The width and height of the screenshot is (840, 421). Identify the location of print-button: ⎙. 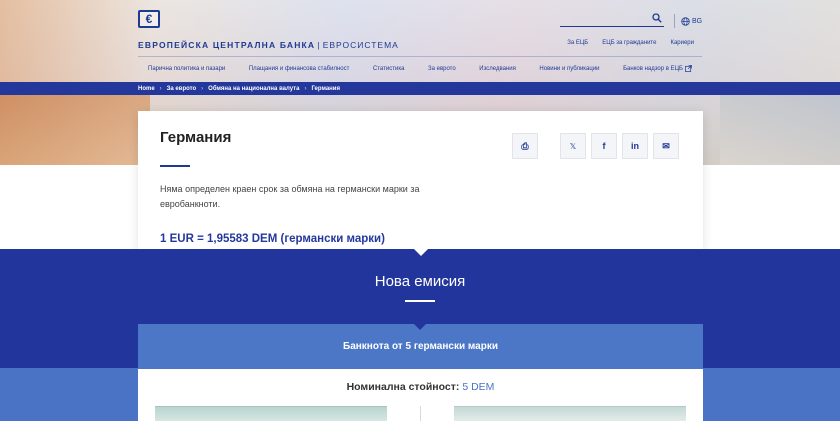
(525, 146).